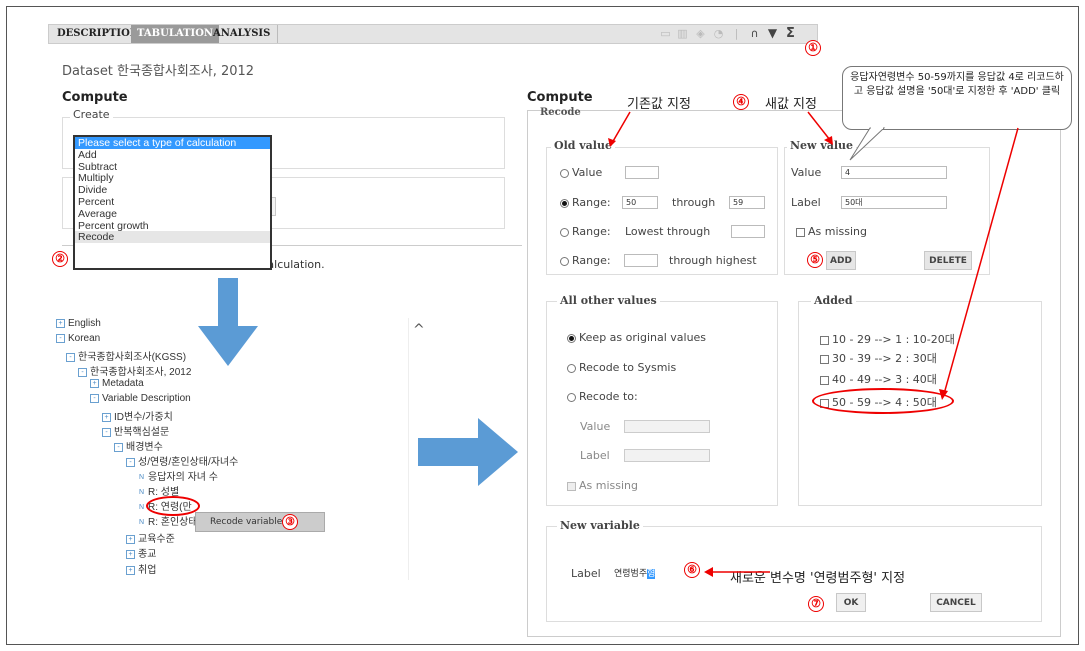  Describe the element at coordinates (943, 394) in the screenshot. I see `added-arrowhead` at that location.